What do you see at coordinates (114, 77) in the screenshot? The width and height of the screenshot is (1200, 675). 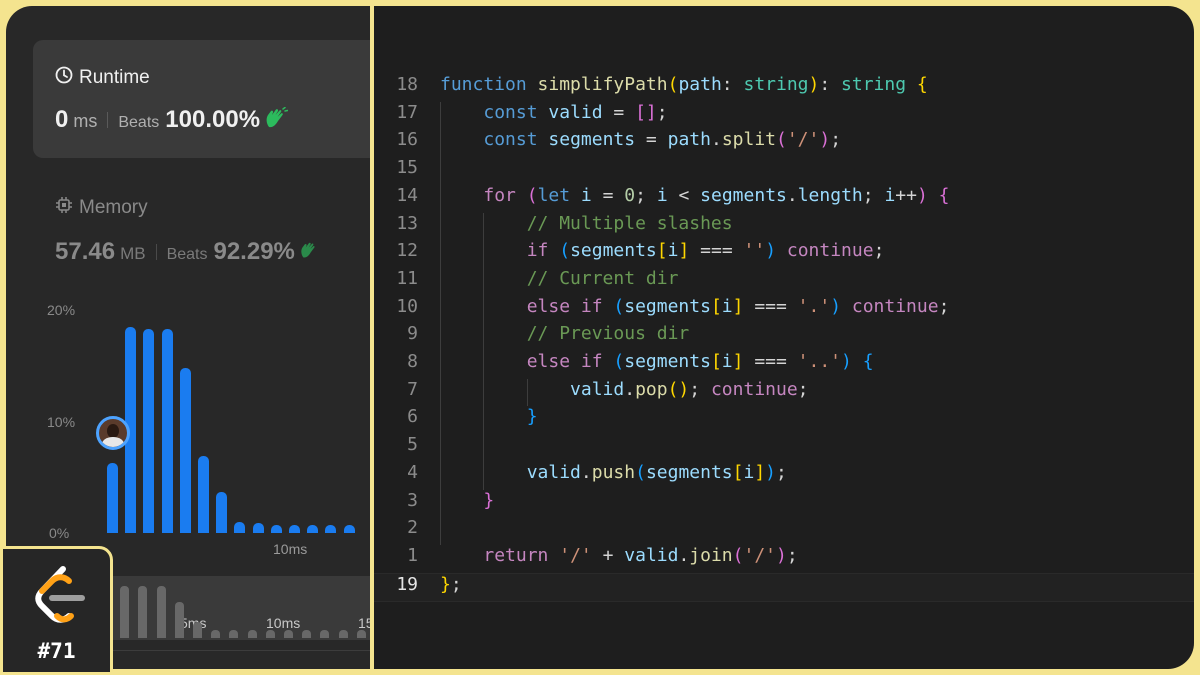 I see `runtime-label: Runtime` at bounding box center [114, 77].